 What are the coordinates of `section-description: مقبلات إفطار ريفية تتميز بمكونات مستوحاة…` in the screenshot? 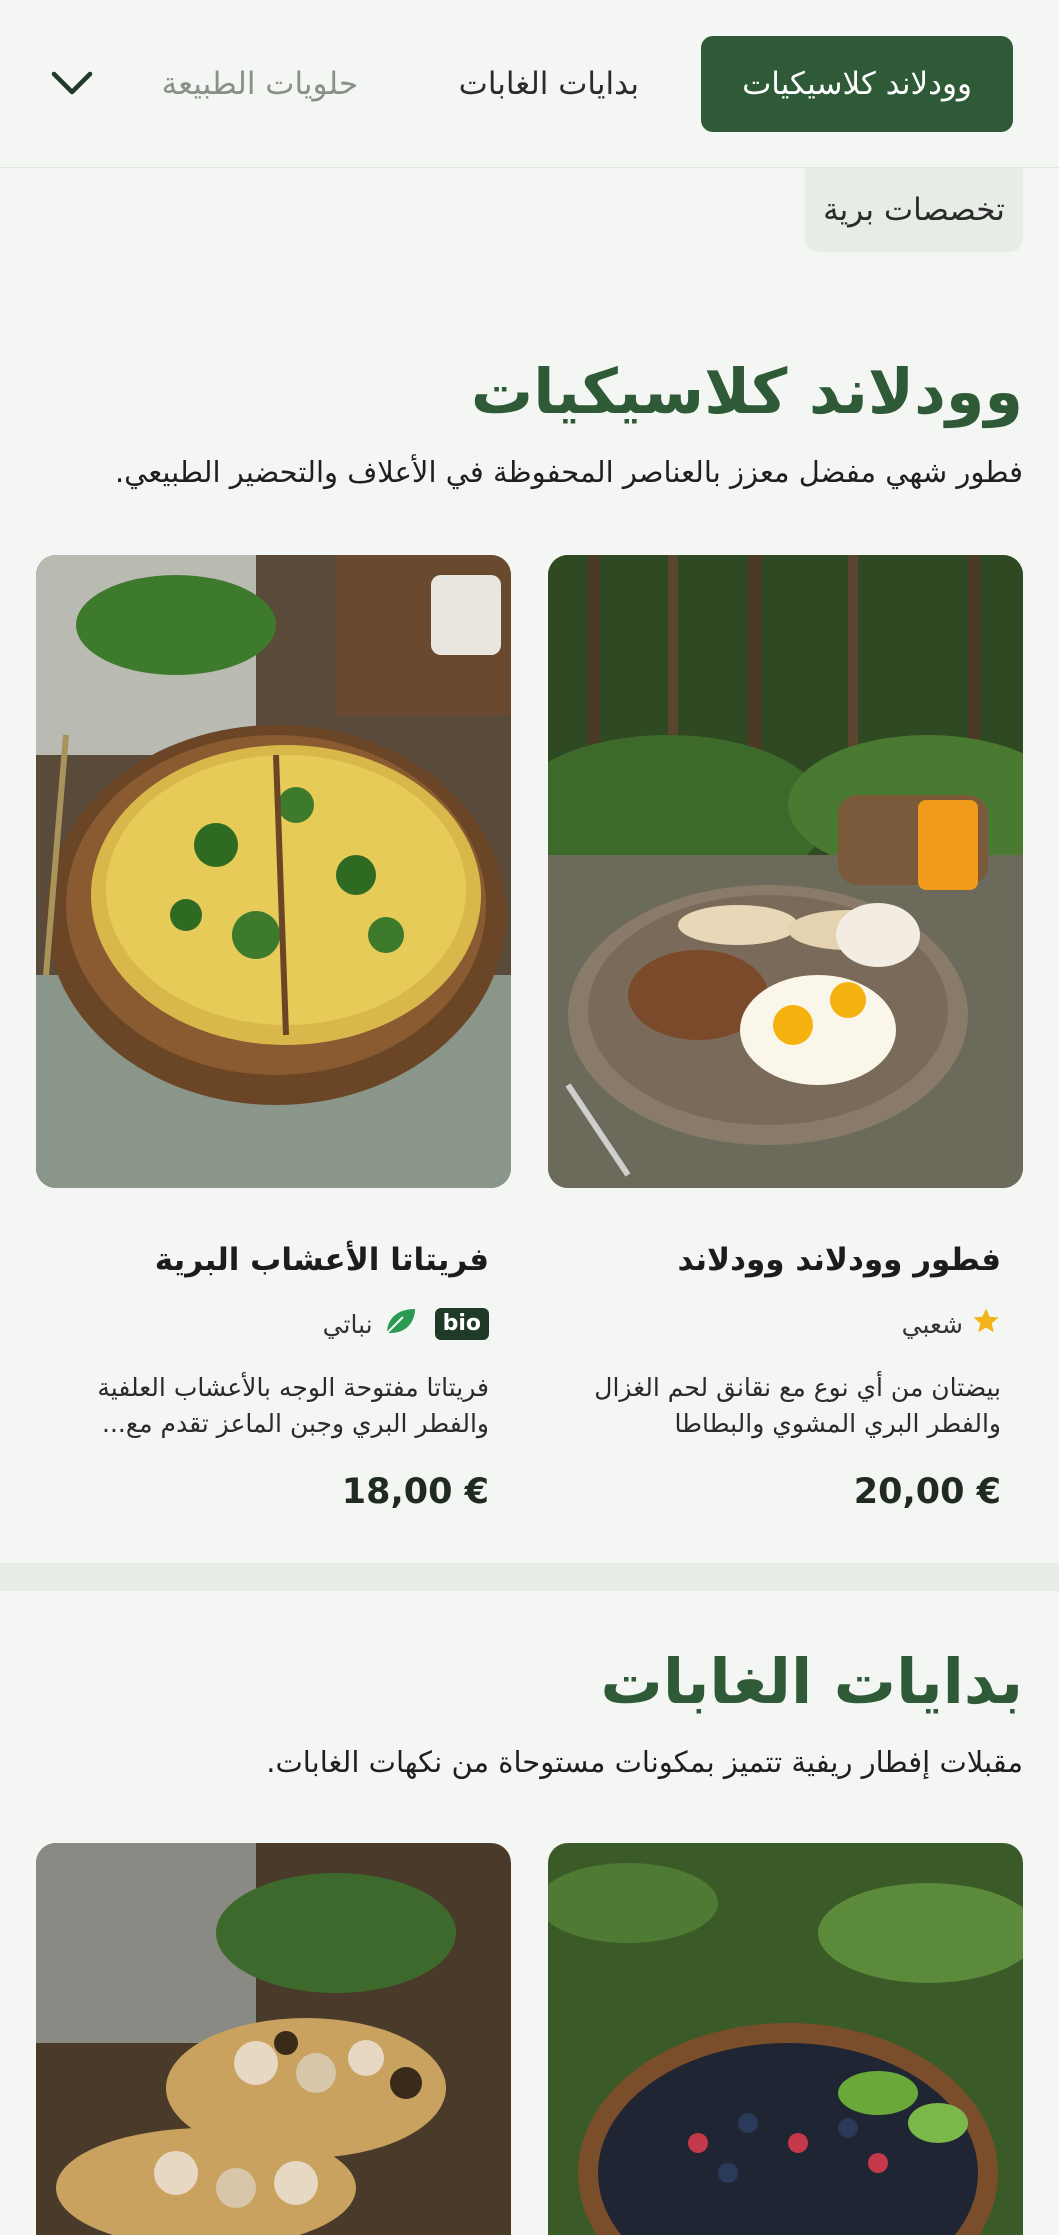 It's located at (644, 1762).